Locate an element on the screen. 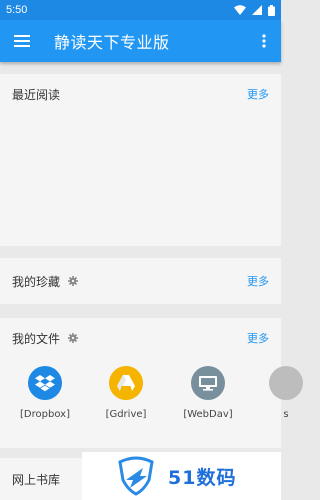 This screenshot has width=320, height=500. app-bar: 静读天下专业版 is located at coordinates (140, 41).